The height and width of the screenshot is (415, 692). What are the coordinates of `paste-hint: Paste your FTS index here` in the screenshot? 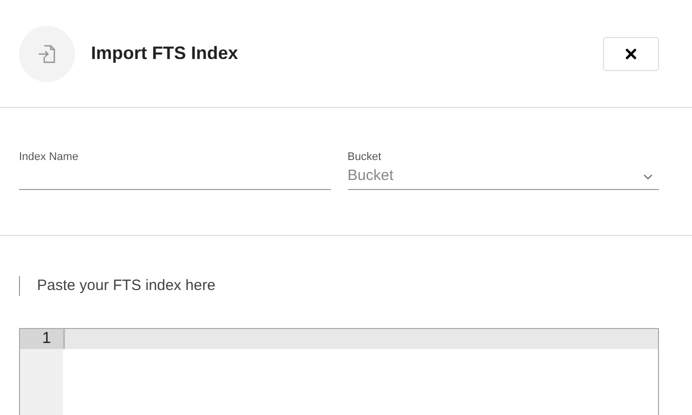 It's located at (346, 286).